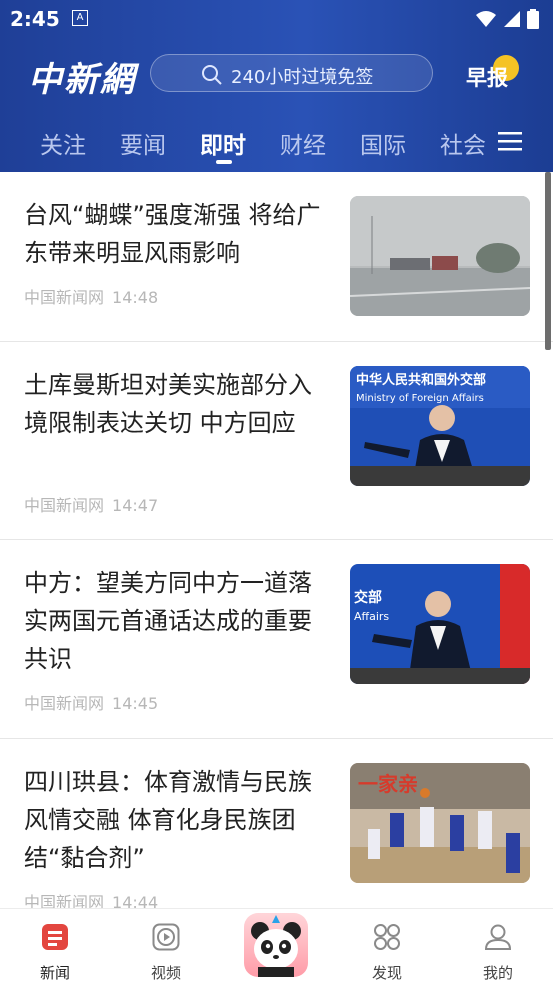  What do you see at coordinates (548, 261) in the screenshot?
I see `scrollbar` at bounding box center [548, 261].